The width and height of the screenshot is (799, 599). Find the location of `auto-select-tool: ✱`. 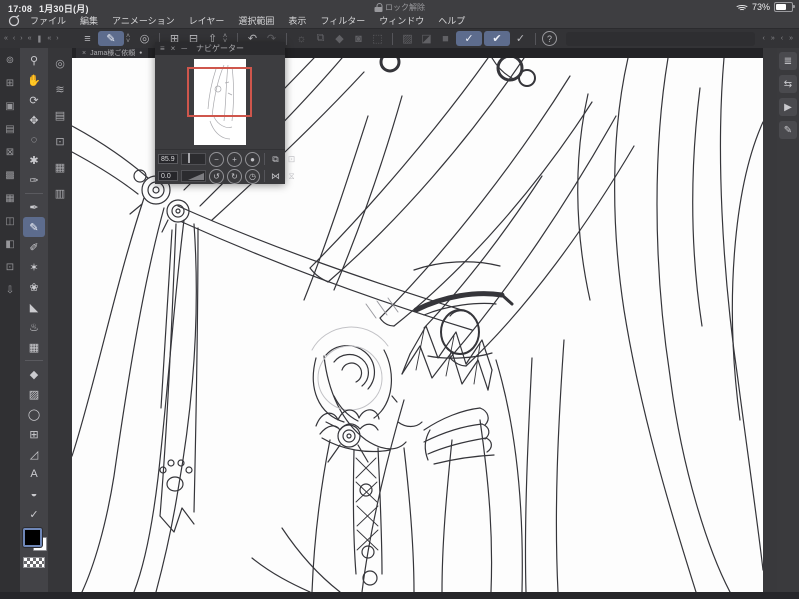

auto-select-tool: ✱ is located at coordinates (34, 160).